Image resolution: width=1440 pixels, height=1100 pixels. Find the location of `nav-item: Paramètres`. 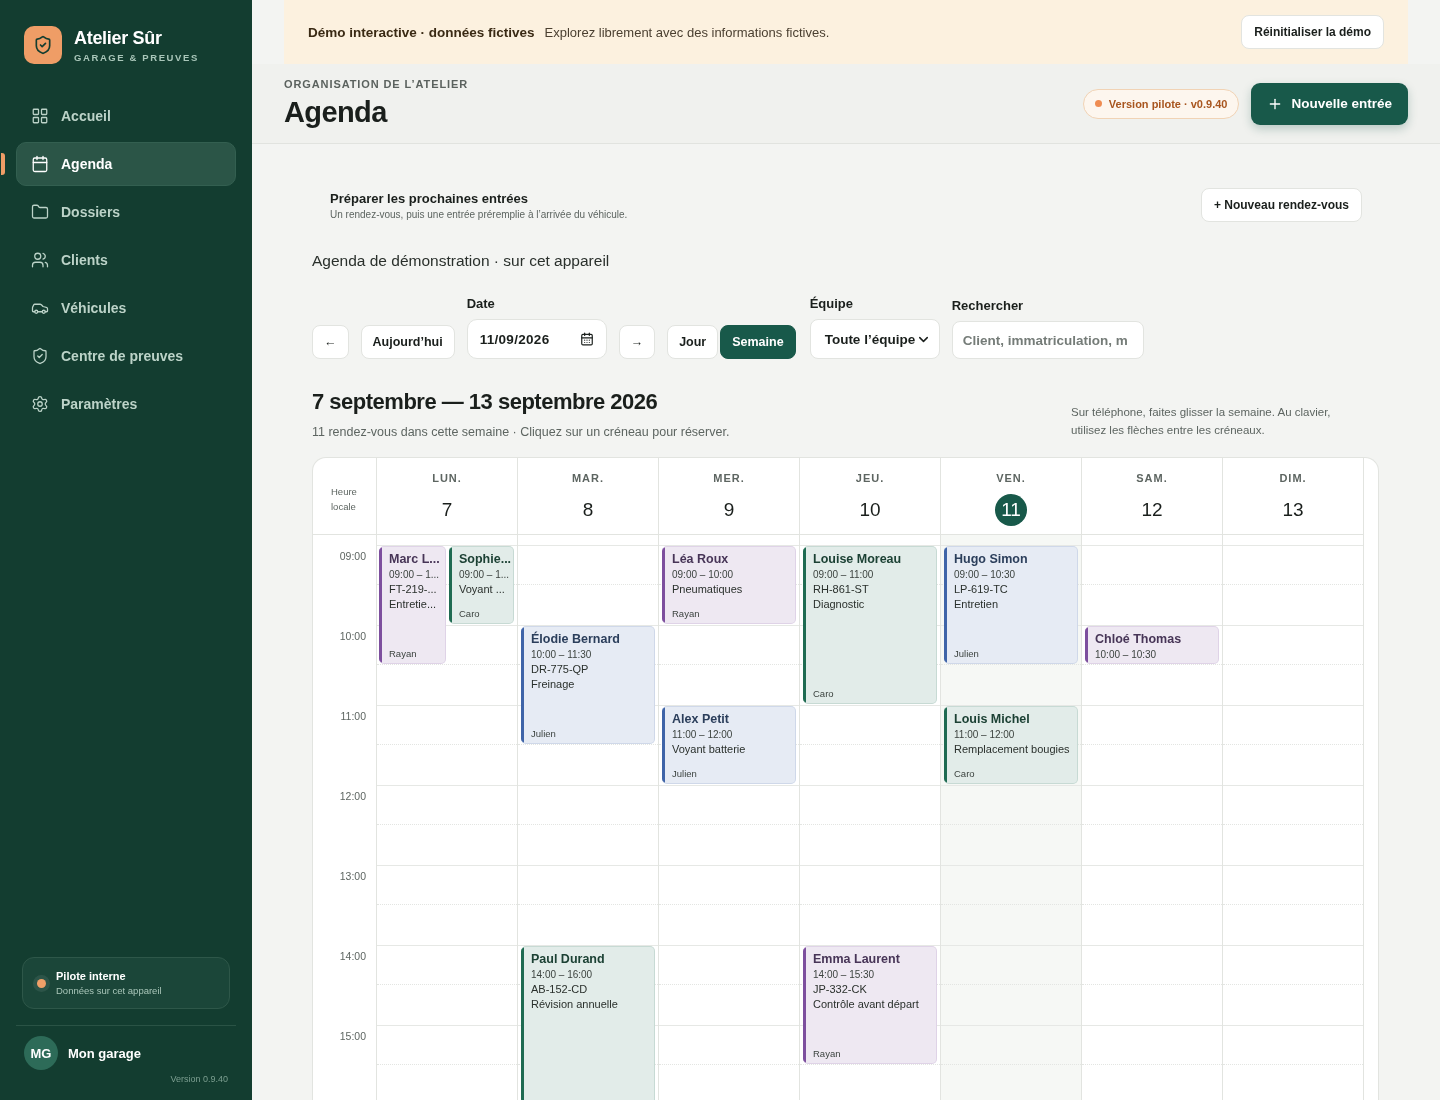

nav-item: Paramètres is located at coordinates (126, 404).